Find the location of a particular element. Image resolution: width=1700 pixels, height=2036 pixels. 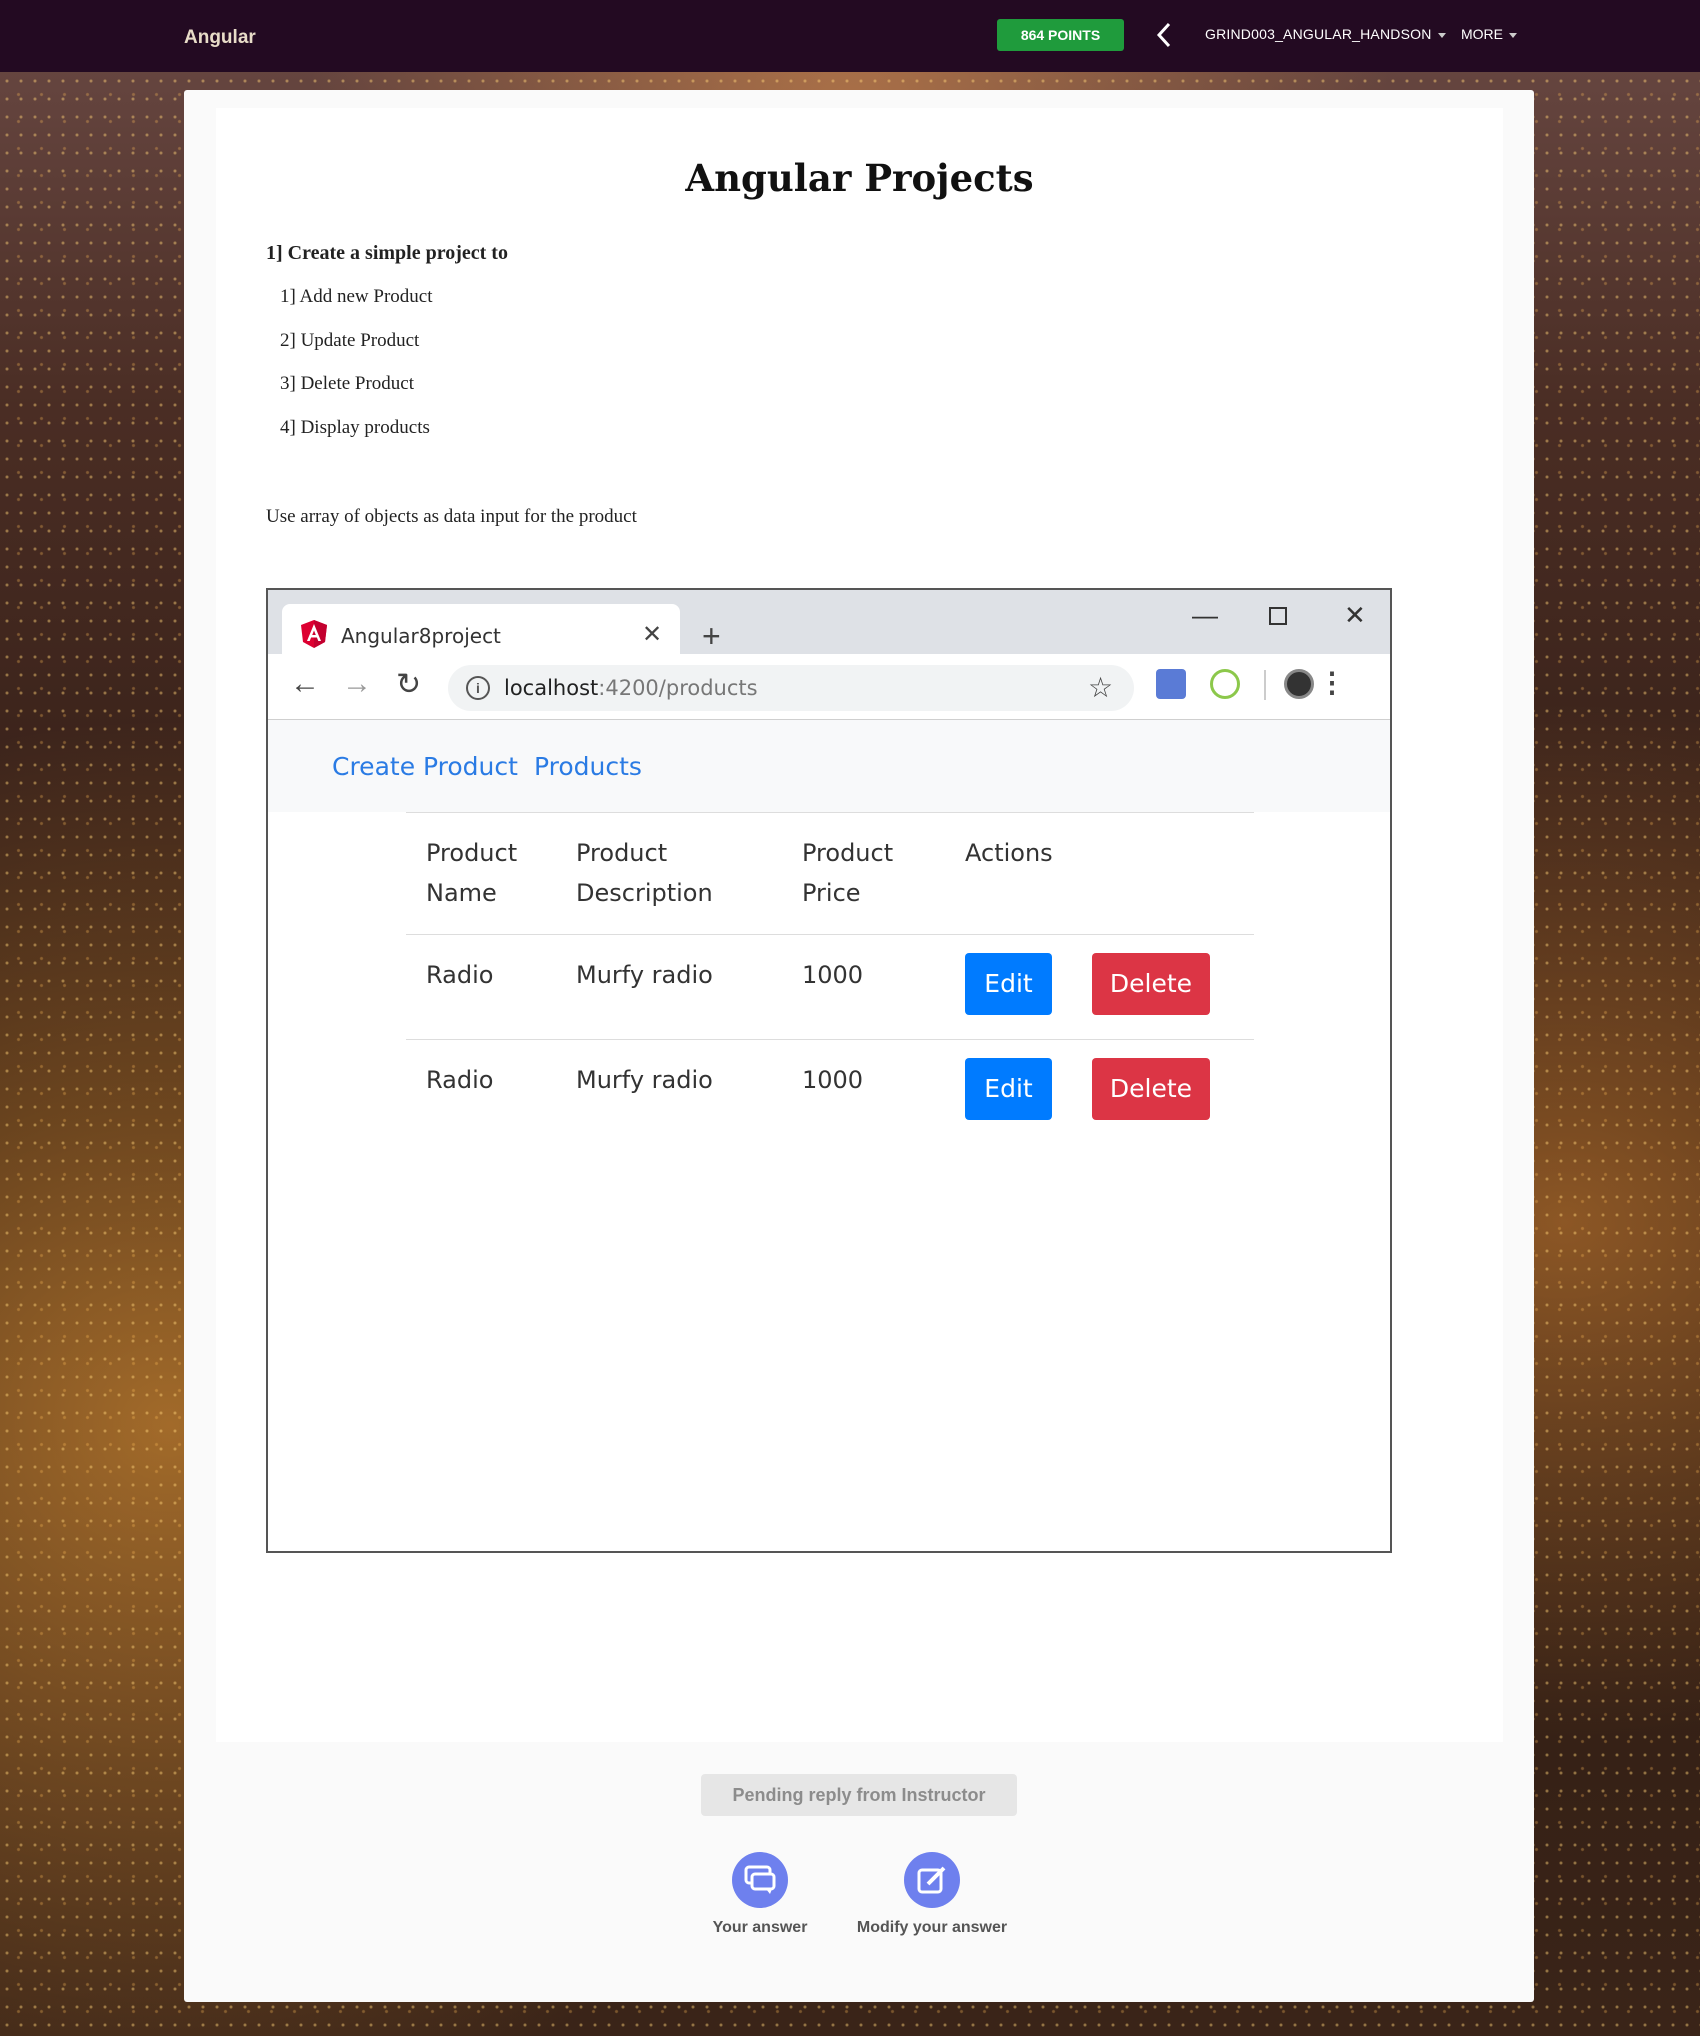

maximize-icon is located at coordinates (1278, 617).